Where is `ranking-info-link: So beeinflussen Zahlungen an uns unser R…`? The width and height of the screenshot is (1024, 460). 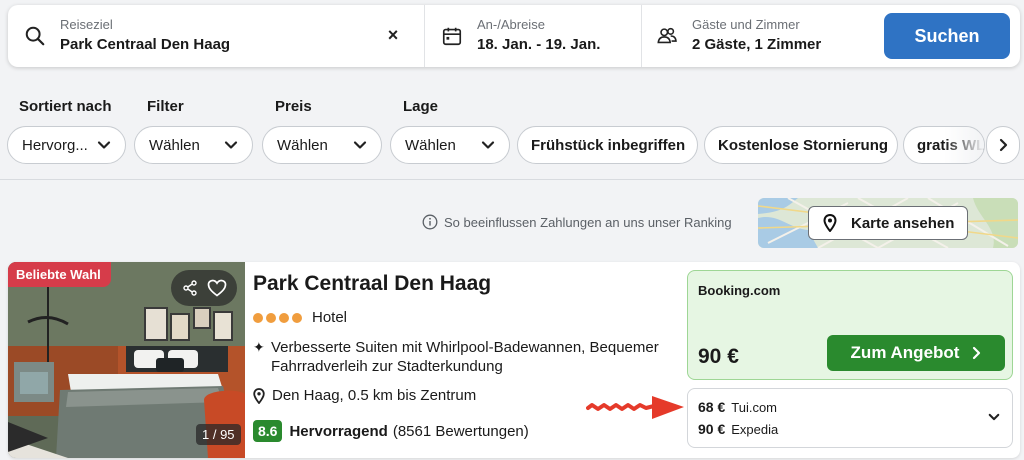 ranking-info-link: So beeinflussen Zahlungen an uns unser R… is located at coordinates (577, 222).